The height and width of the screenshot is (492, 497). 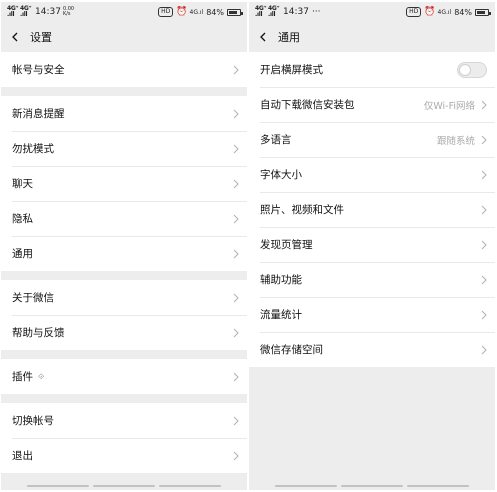 I want to click on list-item-label: 关于微信, so click(x=33, y=298).